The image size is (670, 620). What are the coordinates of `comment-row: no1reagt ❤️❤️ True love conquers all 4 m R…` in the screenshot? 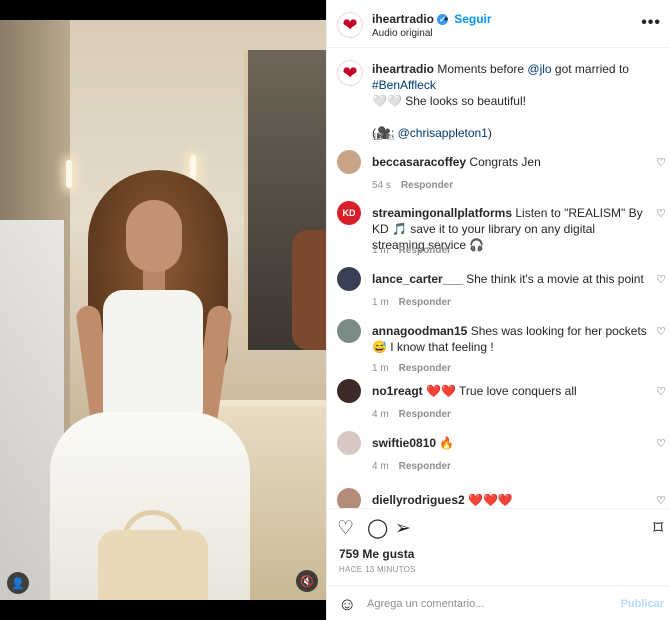 It's located at (498, 405).